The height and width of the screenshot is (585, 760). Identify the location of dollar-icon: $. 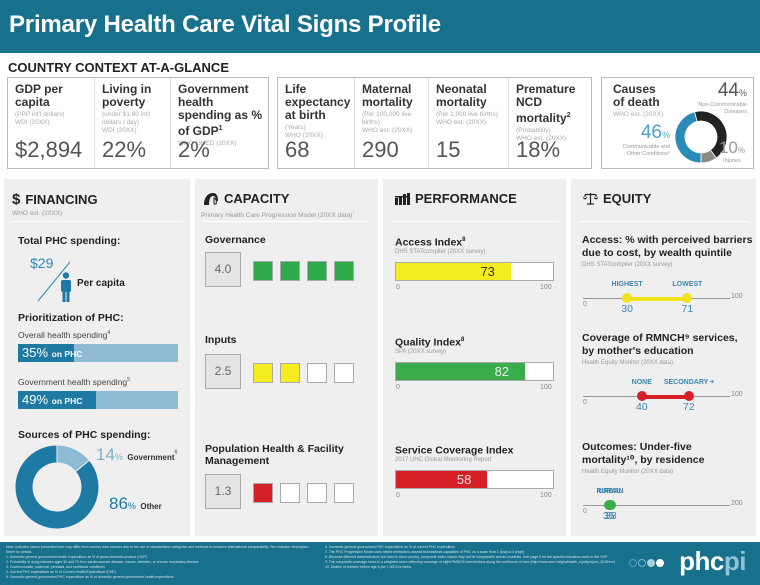
(16, 199).